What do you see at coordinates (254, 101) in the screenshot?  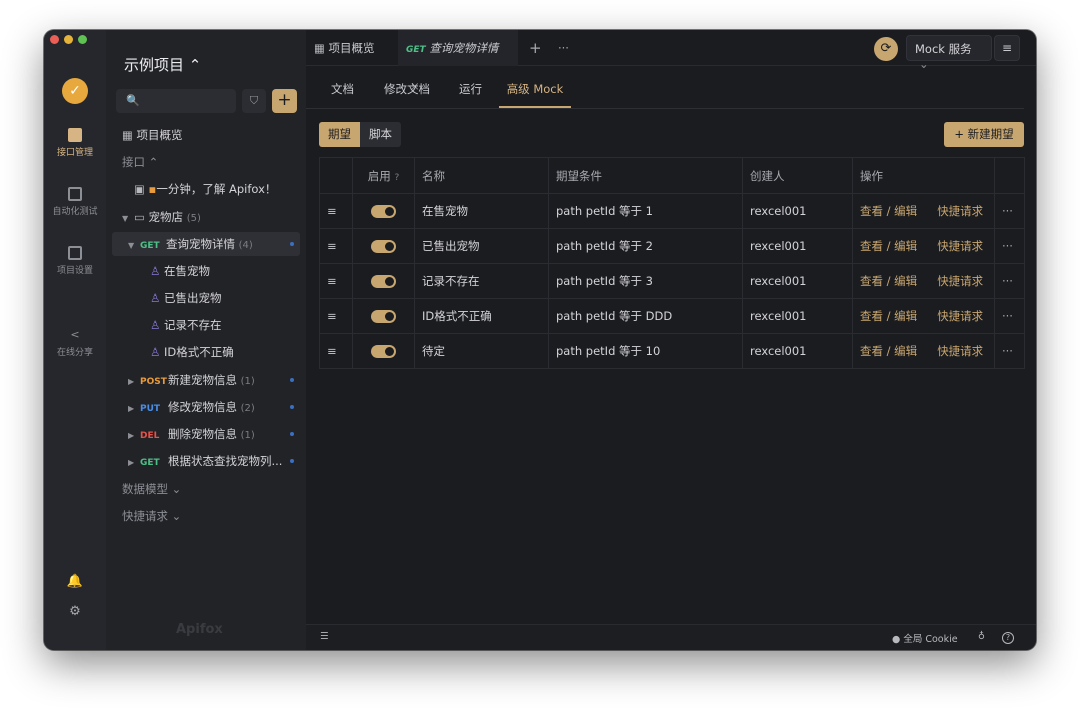 I see `filter-button: ⛉` at bounding box center [254, 101].